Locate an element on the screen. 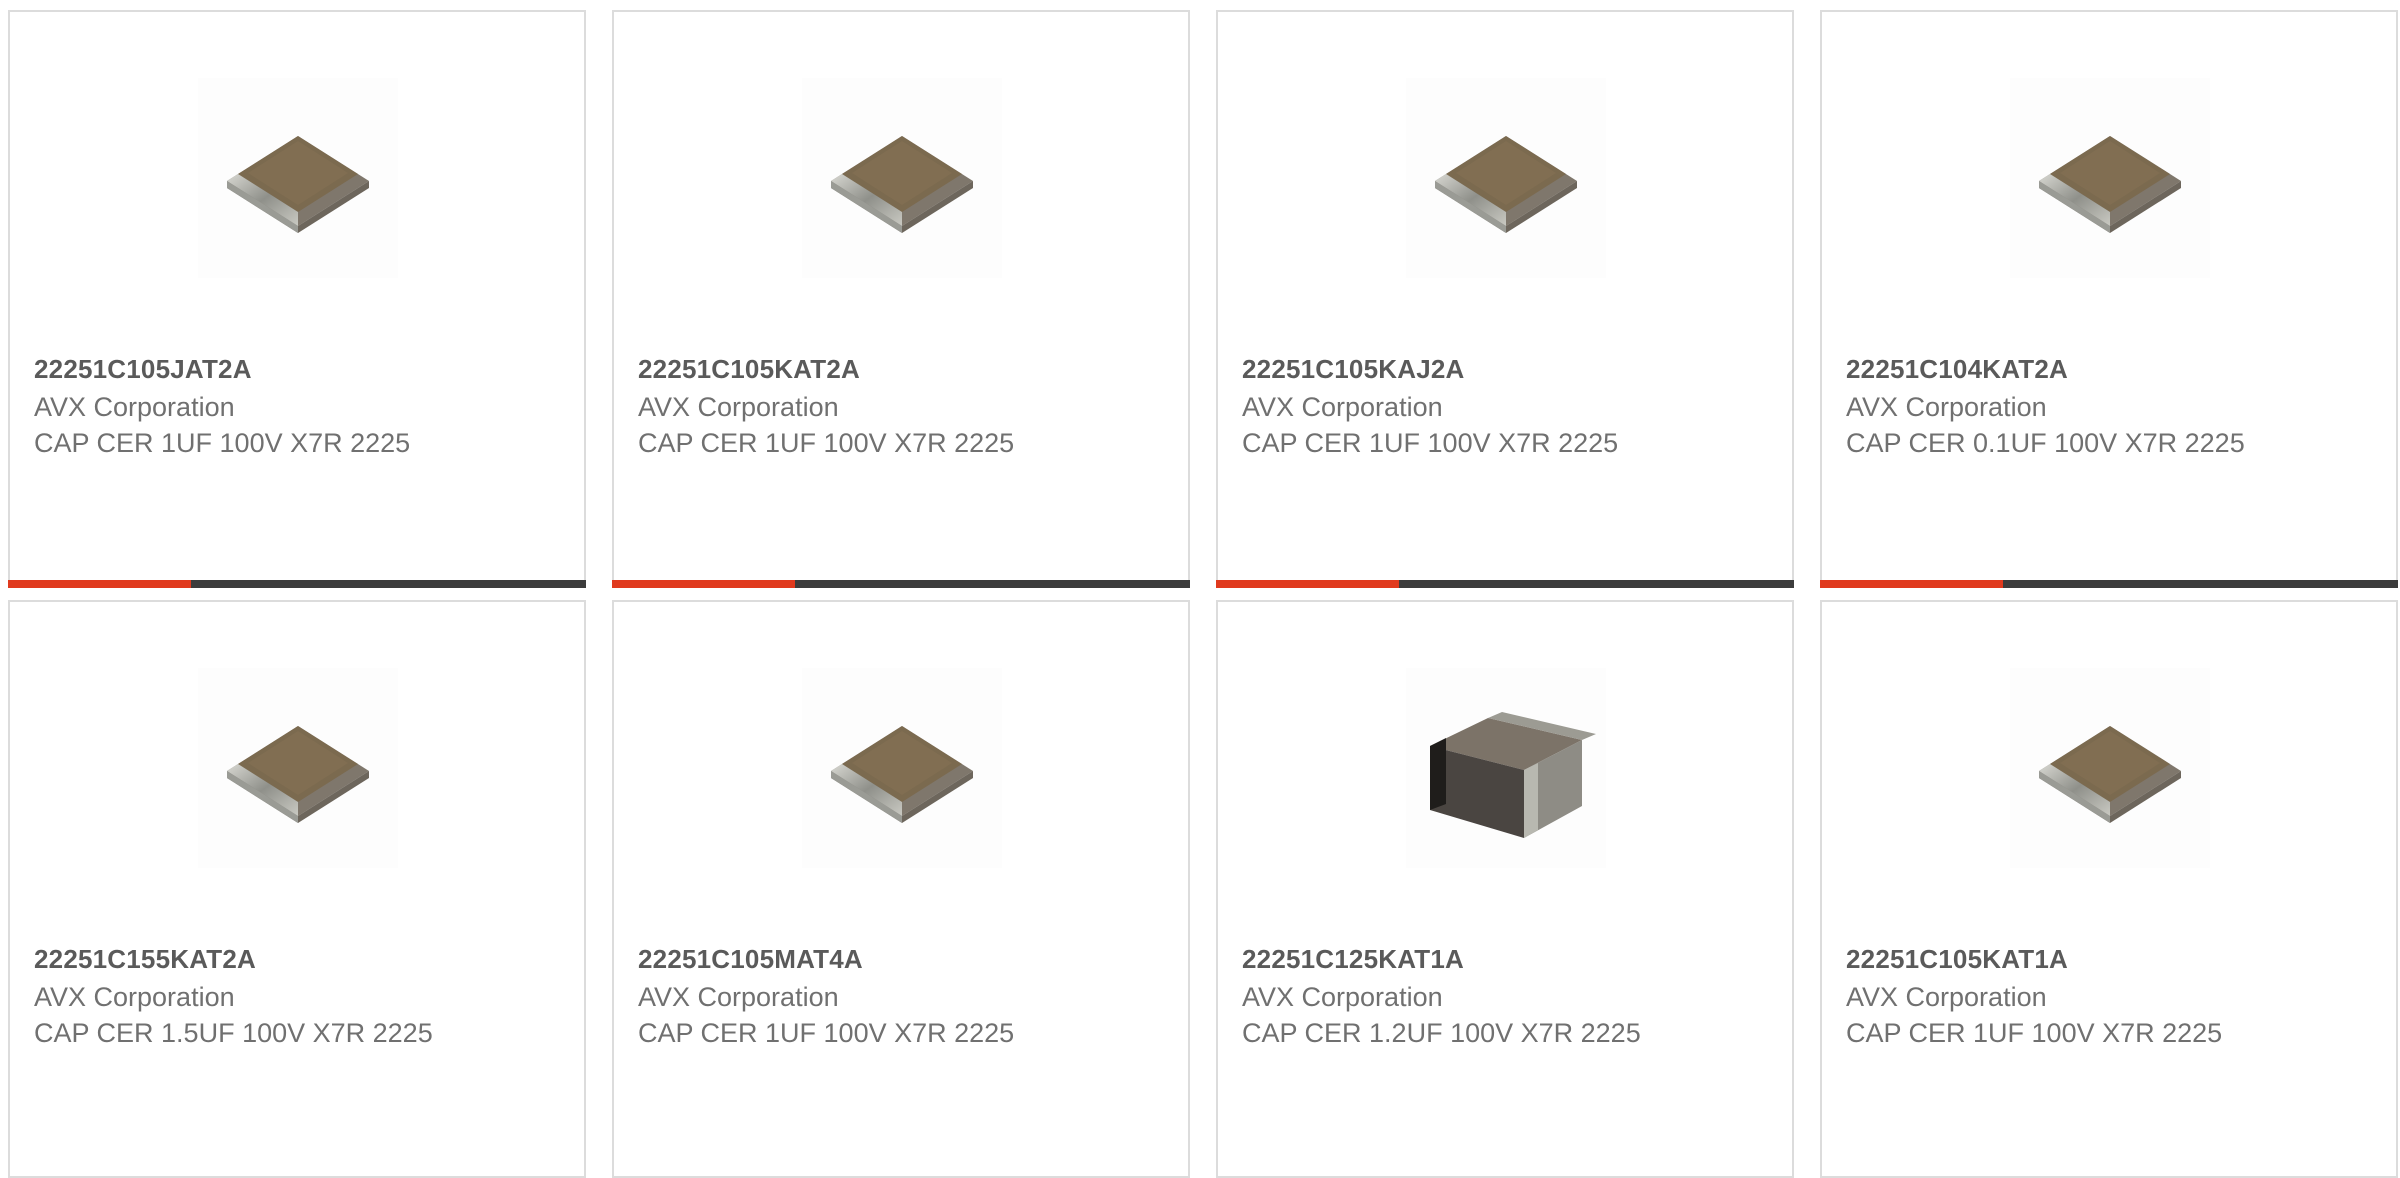 This screenshot has height=1178, width=2400. part-number: 22251C105KAT2A is located at coordinates (749, 369).